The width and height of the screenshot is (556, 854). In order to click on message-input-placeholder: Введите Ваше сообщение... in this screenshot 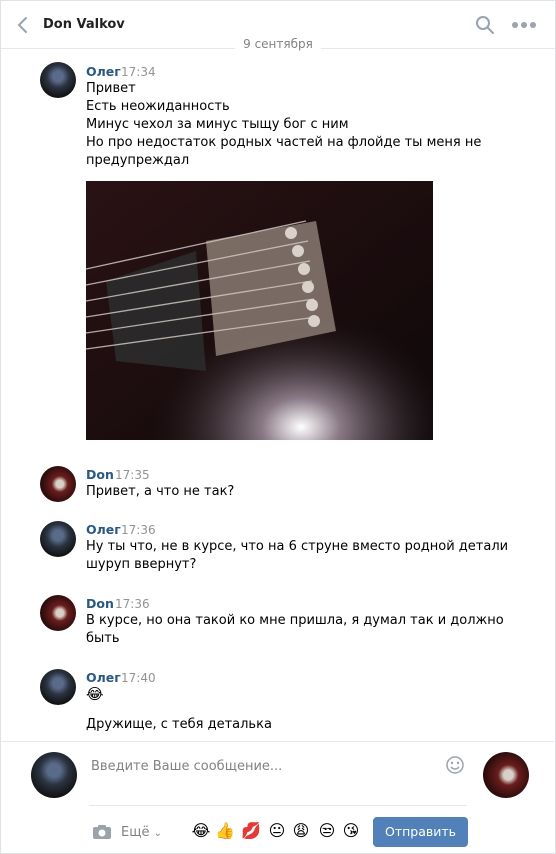, I will do `click(187, 766)`.